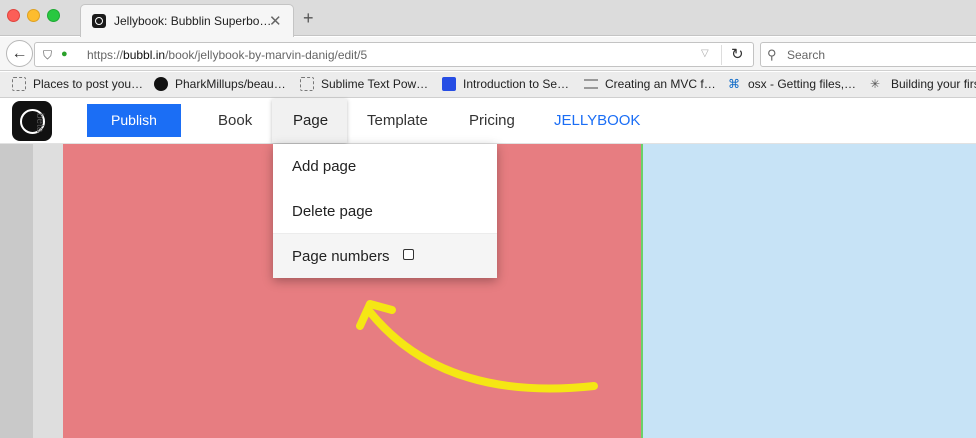  What do you see at coordinates (721, 55) in the screenshot?
I see `url-divider` at bounding box center [721, 55].